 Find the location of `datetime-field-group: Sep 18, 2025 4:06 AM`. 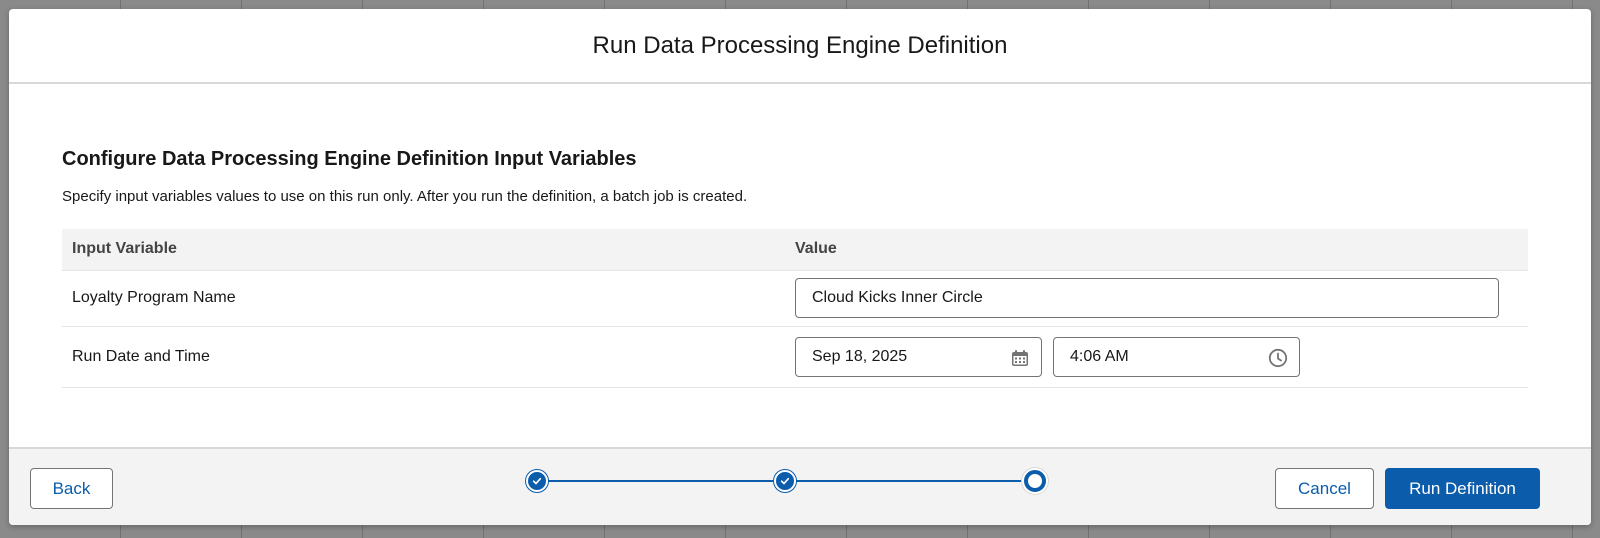

datetime-field-group: Sep 18, 2025 4:06 AM is located at coordinates (1161, 356).